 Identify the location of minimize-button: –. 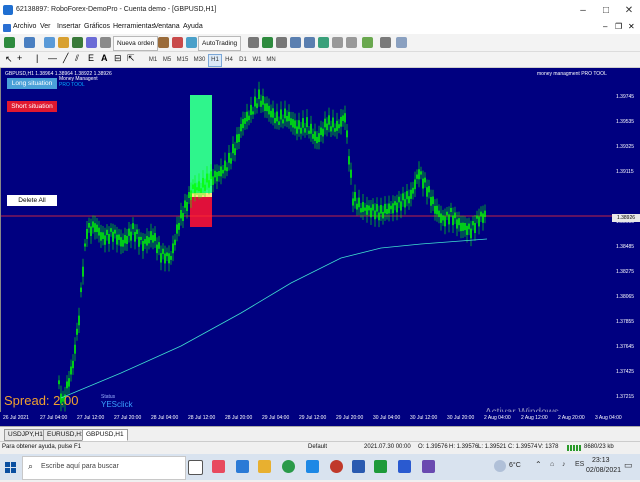
(583, 11).